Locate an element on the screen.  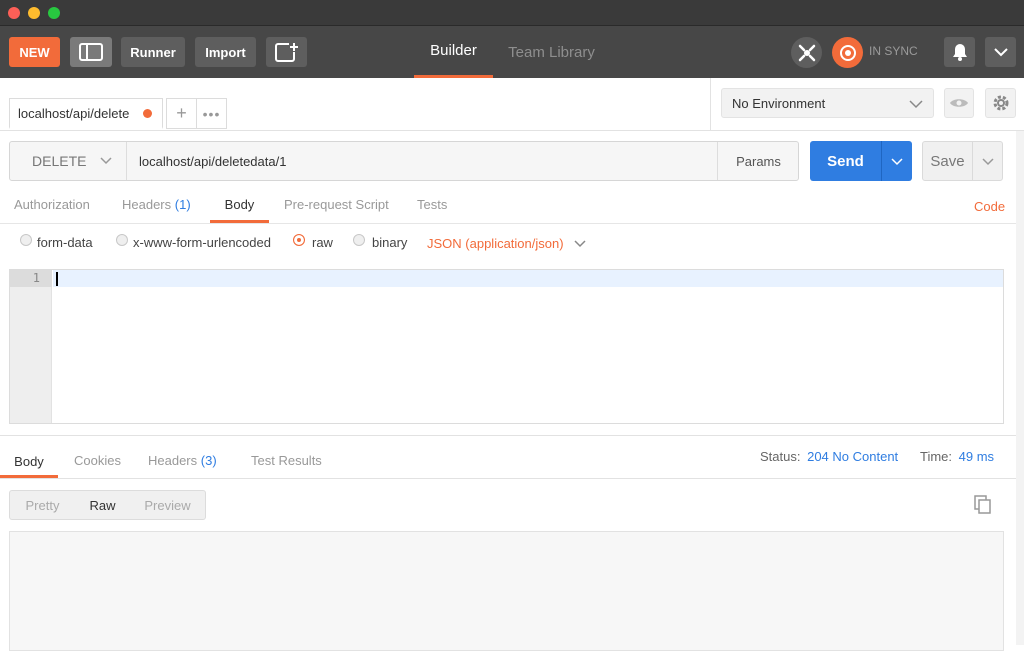
time-label: Time: is located at coordinates (936, 456).